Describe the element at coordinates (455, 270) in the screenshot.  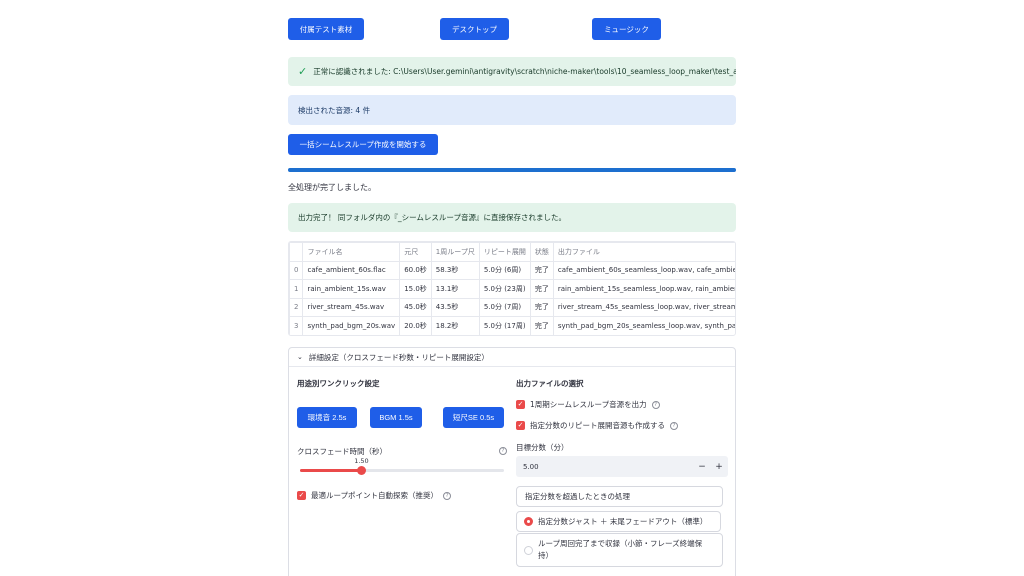
I see `cell-loop-length: 58.3秒` at that location.